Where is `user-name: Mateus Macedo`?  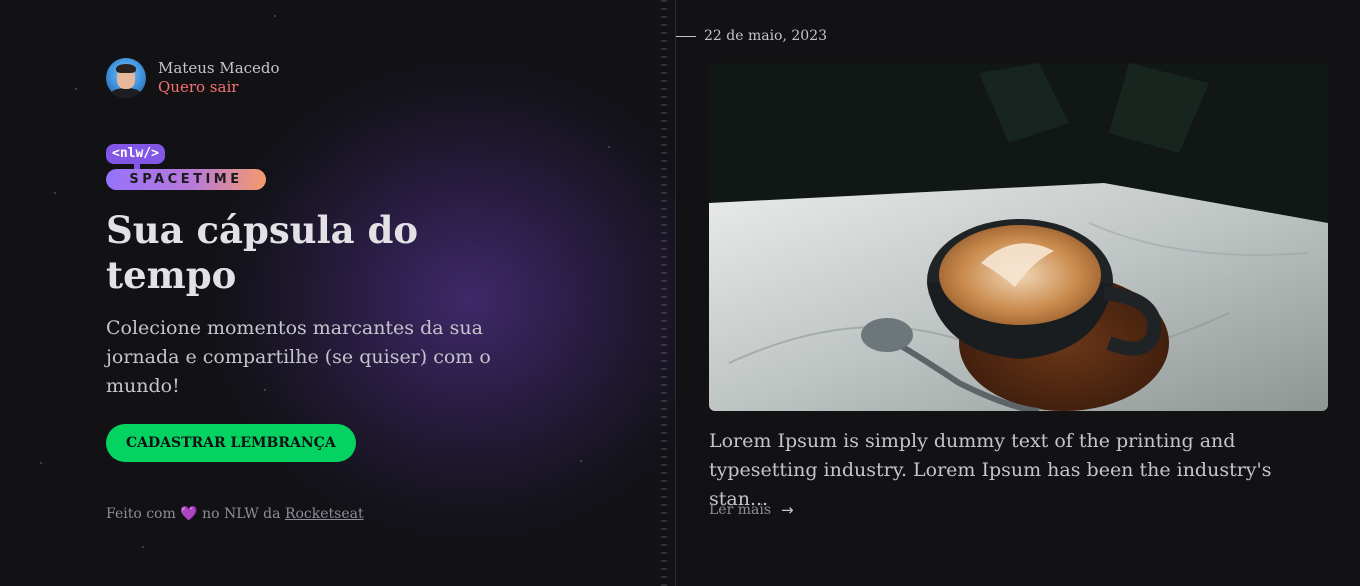 user-name: Mateus Macedo is located at coordinates (219, 68).